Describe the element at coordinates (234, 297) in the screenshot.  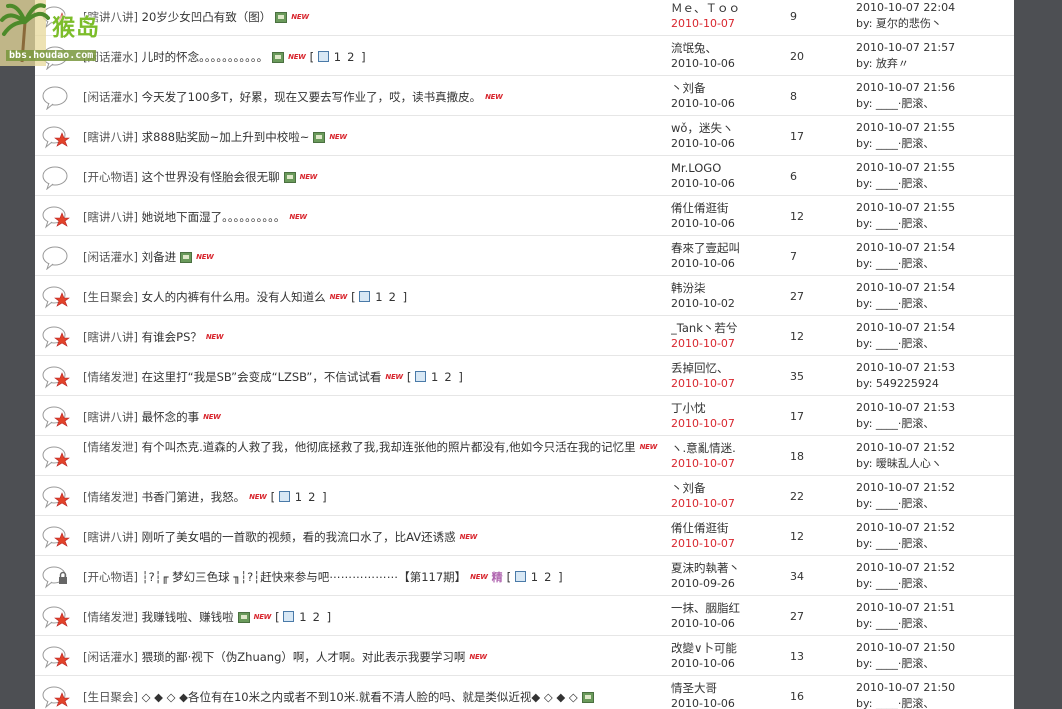
I see `thread-subject-link: 女人的内裤有什么用。没有人知道么` at that location.